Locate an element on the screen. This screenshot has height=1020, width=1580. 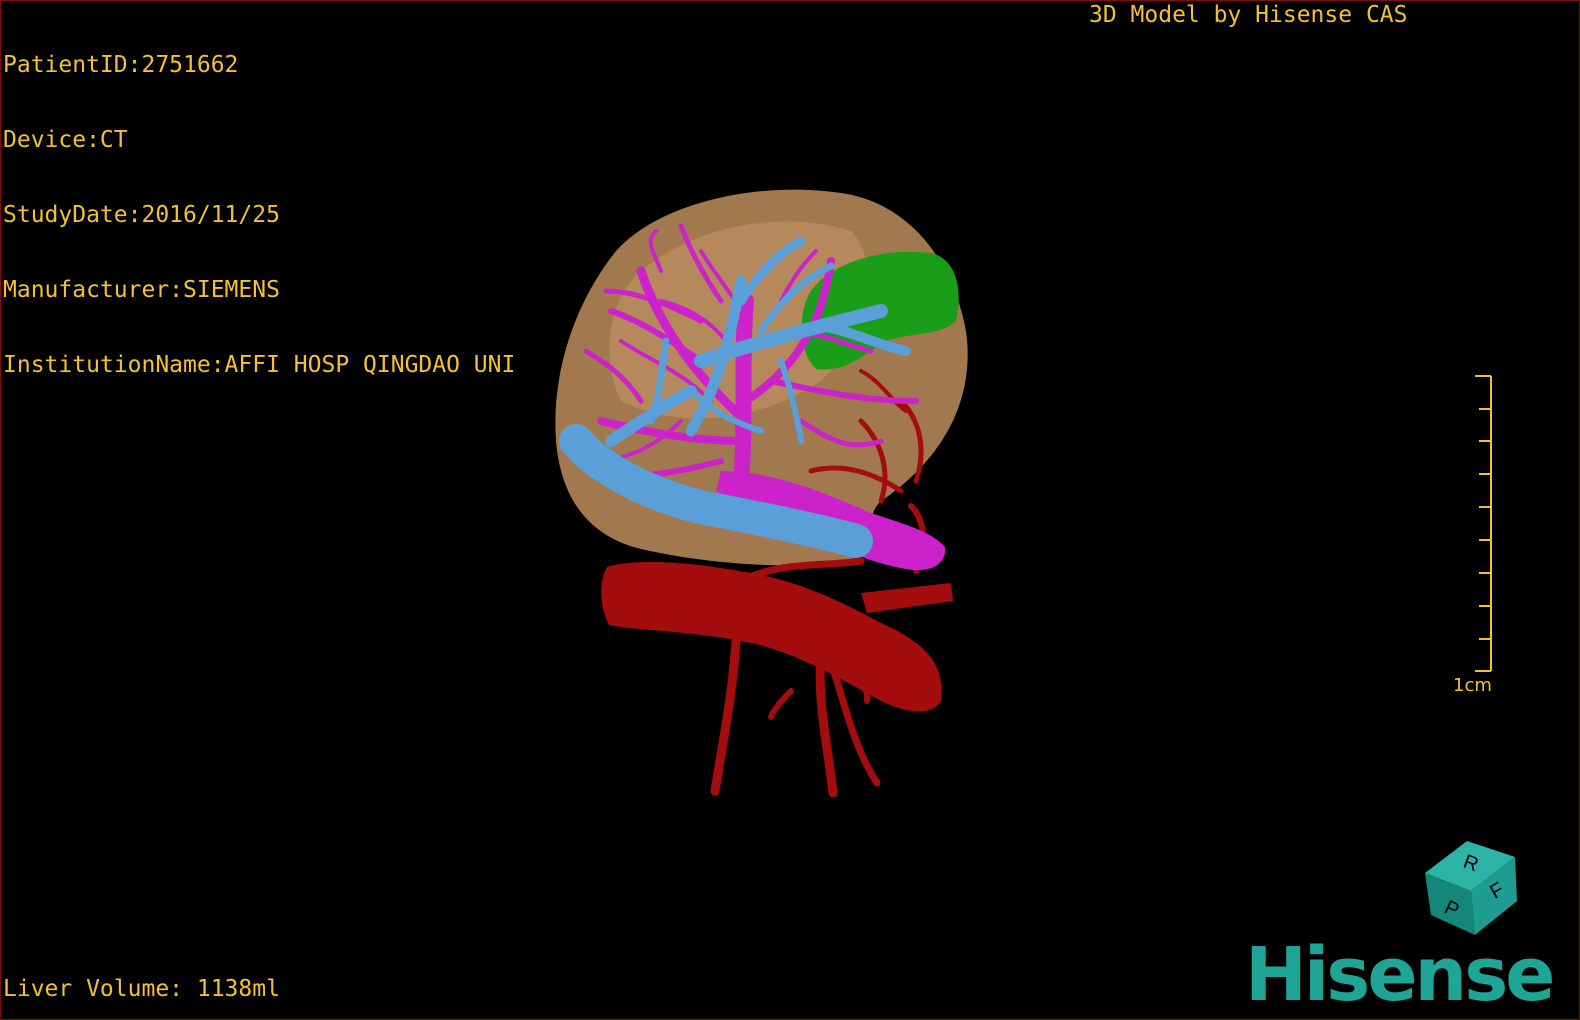
scale-bar-label: 1cm is located at coordinates (1472, 685).